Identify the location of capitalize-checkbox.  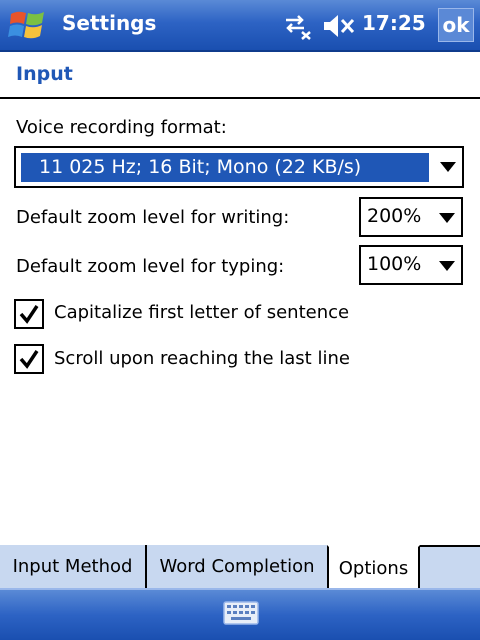
(29, 314).